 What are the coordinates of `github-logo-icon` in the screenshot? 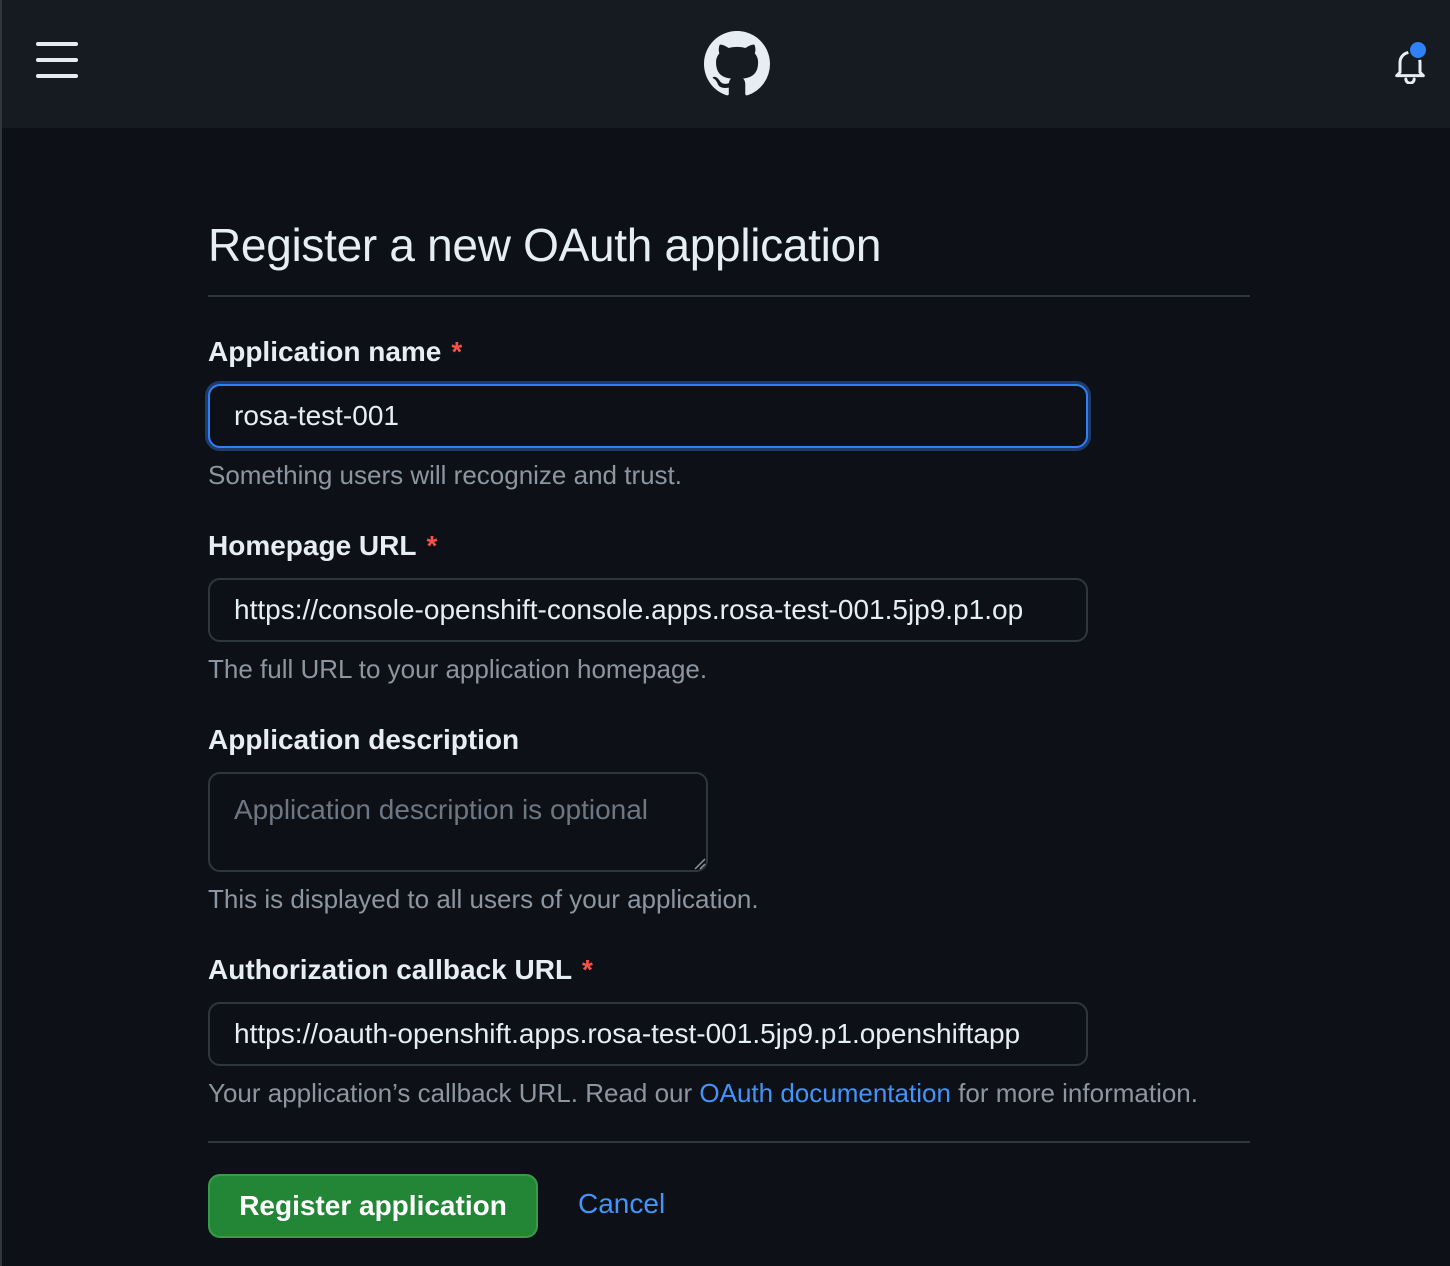 It's located at (737, 64).